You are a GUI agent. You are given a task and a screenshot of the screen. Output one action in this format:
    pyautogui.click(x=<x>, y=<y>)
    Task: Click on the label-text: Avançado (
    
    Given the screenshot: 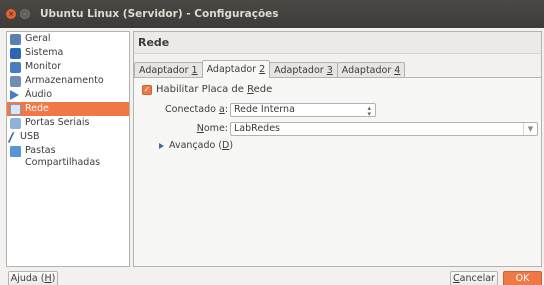 What is the action you would take?
    pyautogui.click(x=196, y=145)
    